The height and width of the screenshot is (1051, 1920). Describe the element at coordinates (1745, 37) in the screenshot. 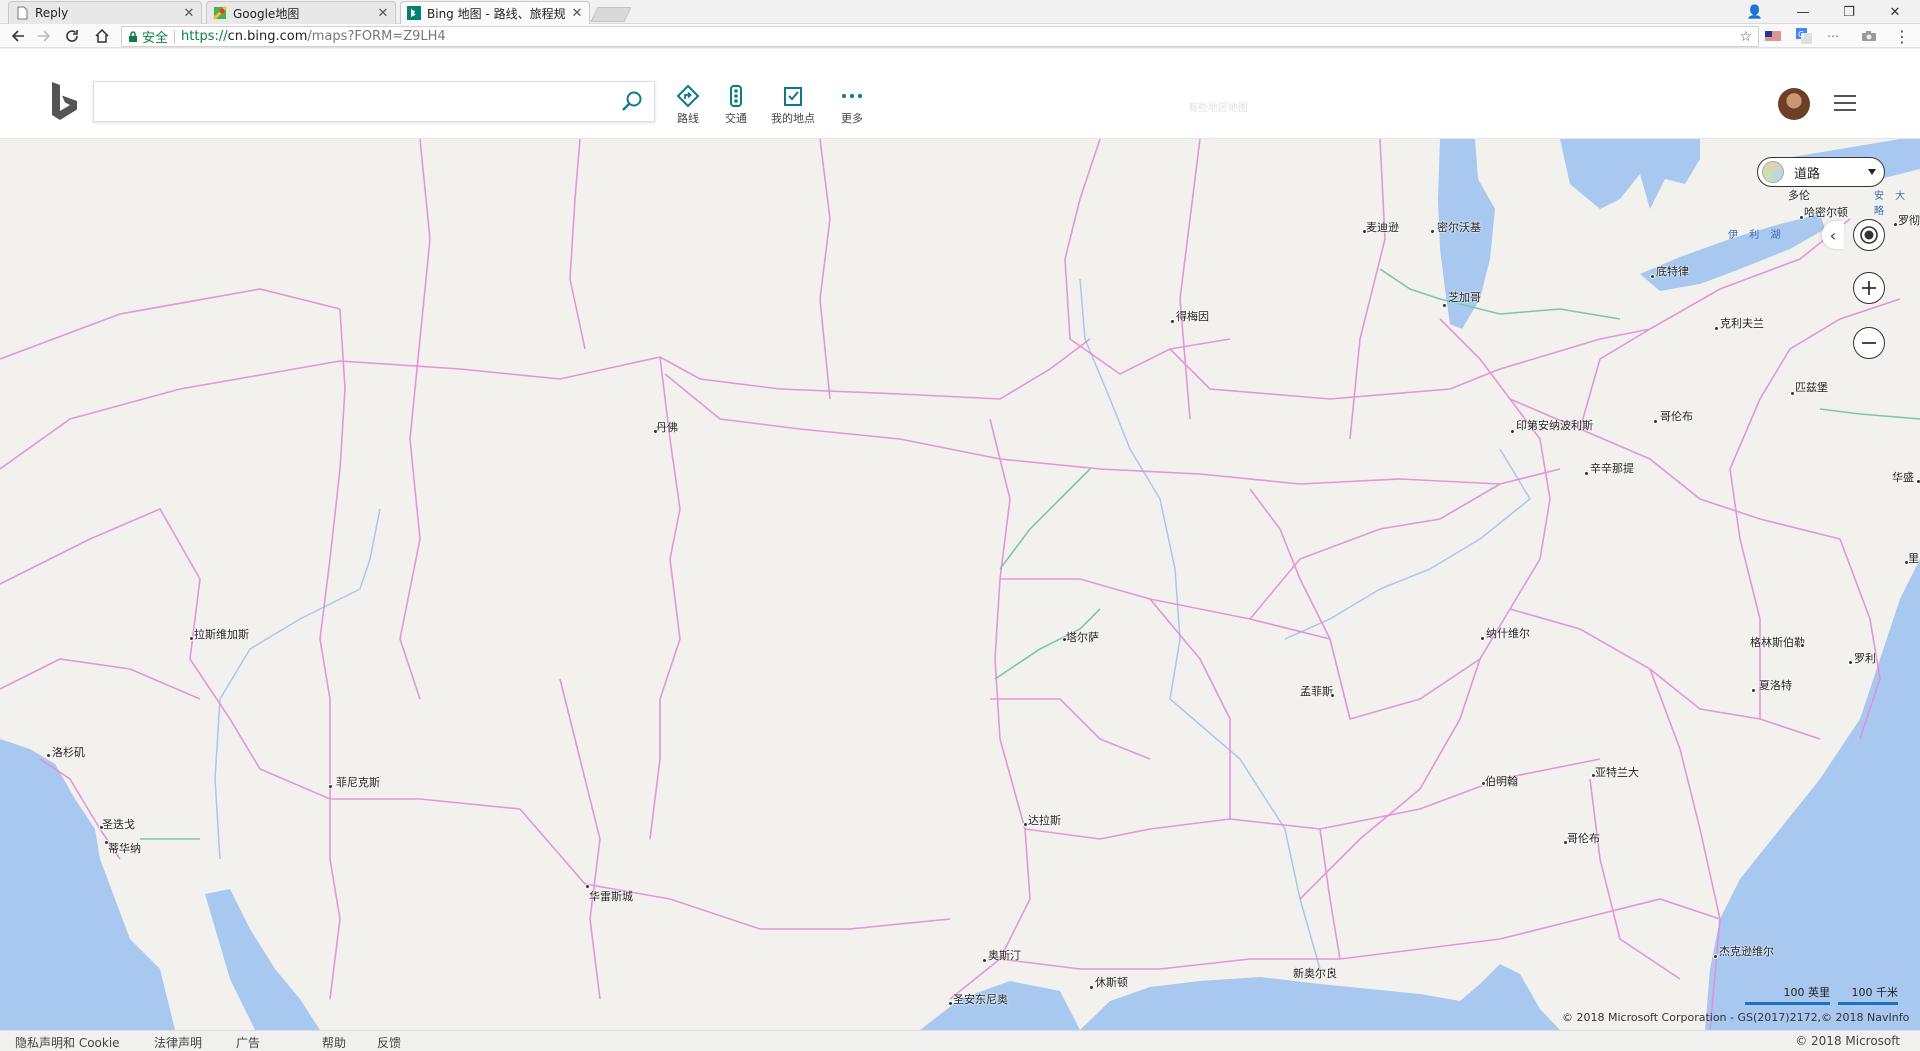

I see `star-icon: ☆` at that location.